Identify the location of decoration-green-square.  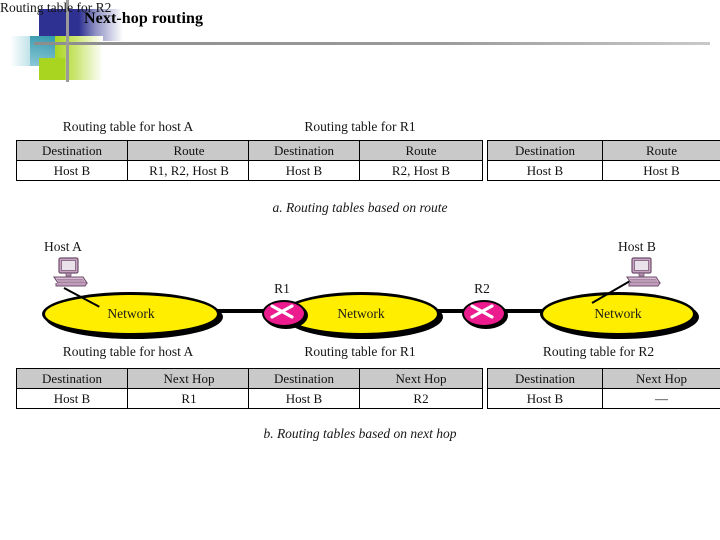
(52, 69).